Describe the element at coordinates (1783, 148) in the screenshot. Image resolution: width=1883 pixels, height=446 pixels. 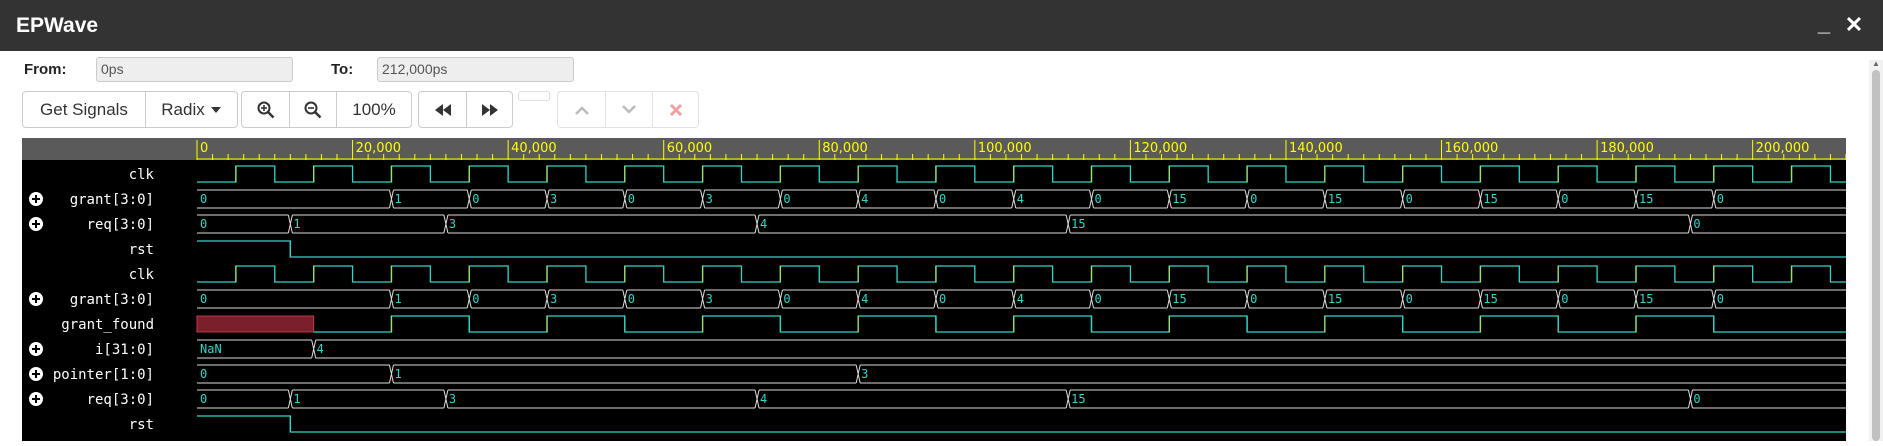
I see `ruler-tick-label: 200,000` at that location.